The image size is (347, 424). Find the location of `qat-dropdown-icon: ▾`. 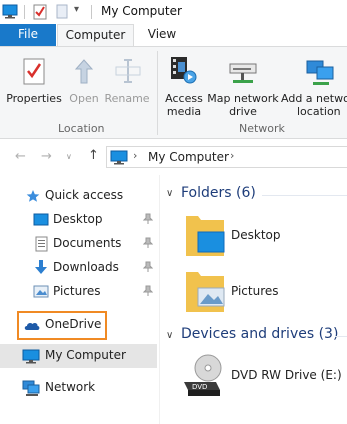

qat-dropdown-icon: ▾ is located at coordinates (76, 9).